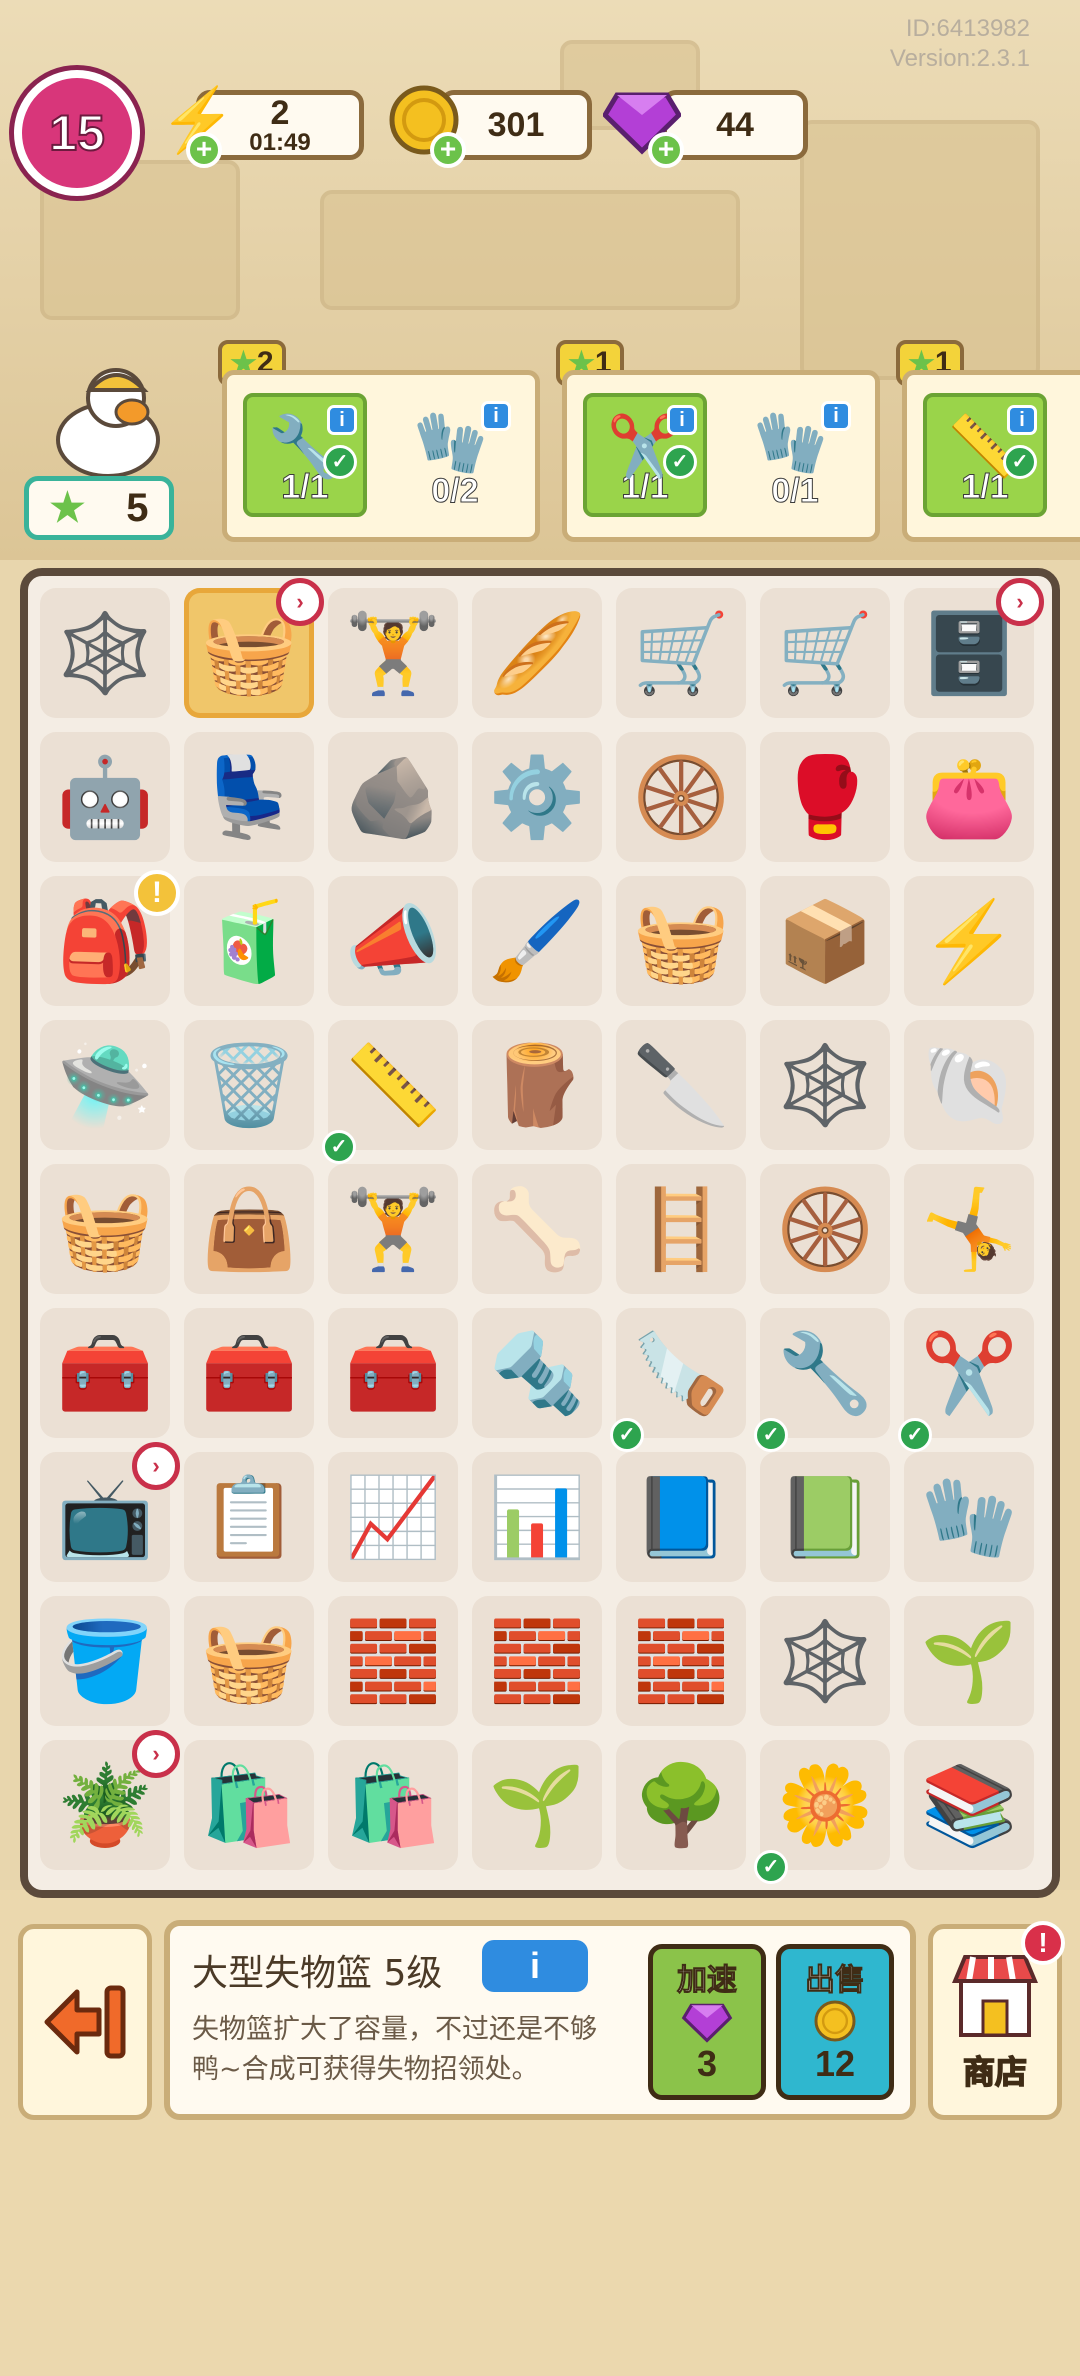 This screenshot has height=2376, width=1080. I want to click on board-cell-chest-expander: 🪜, so click(681, 1229).